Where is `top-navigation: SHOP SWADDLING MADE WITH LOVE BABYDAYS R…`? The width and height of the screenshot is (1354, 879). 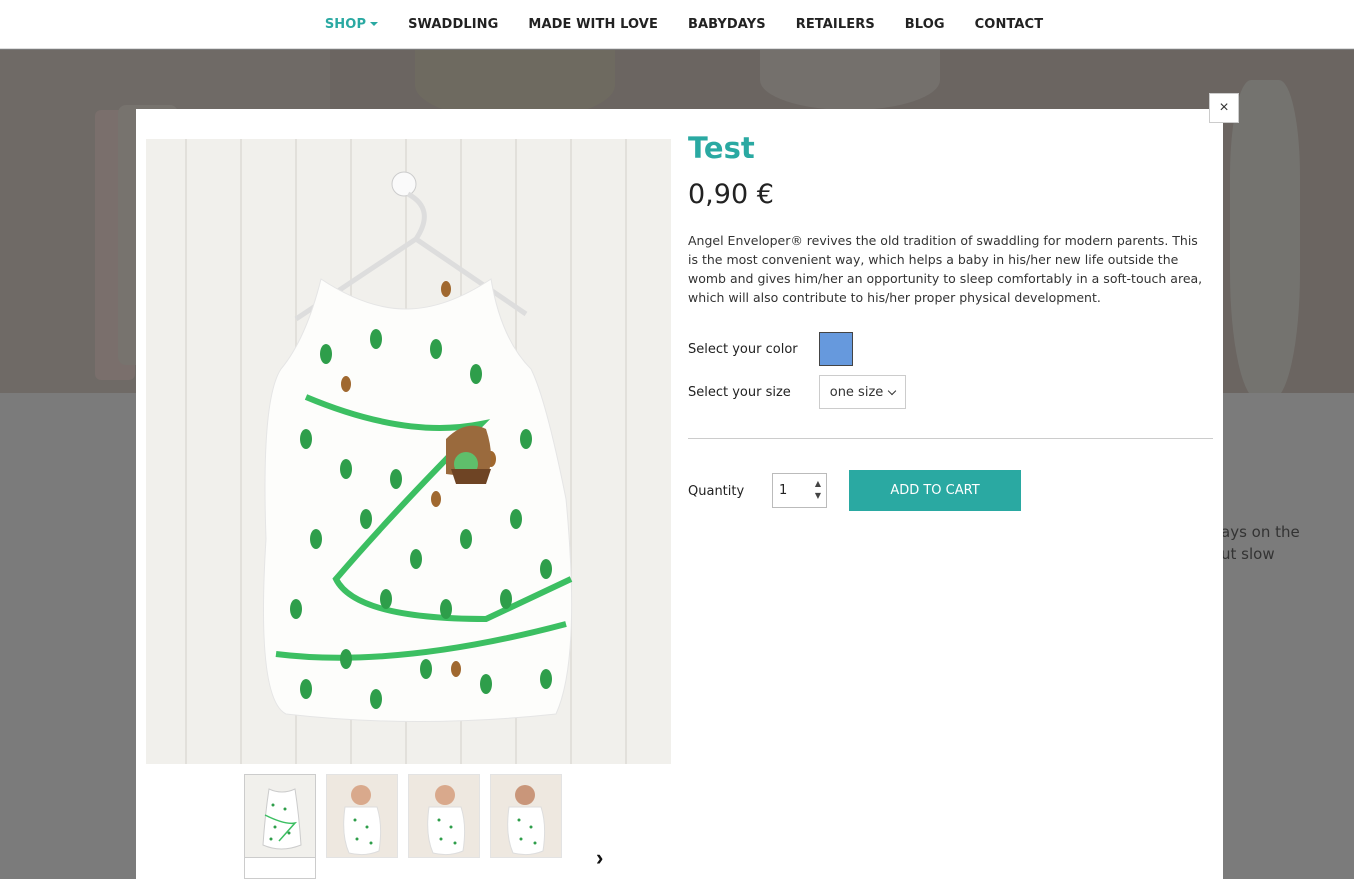 top-navigation: SHOP SWADDLING MADE WITH LOVE BABYDAYS R… is located at coordinates (677, 24).